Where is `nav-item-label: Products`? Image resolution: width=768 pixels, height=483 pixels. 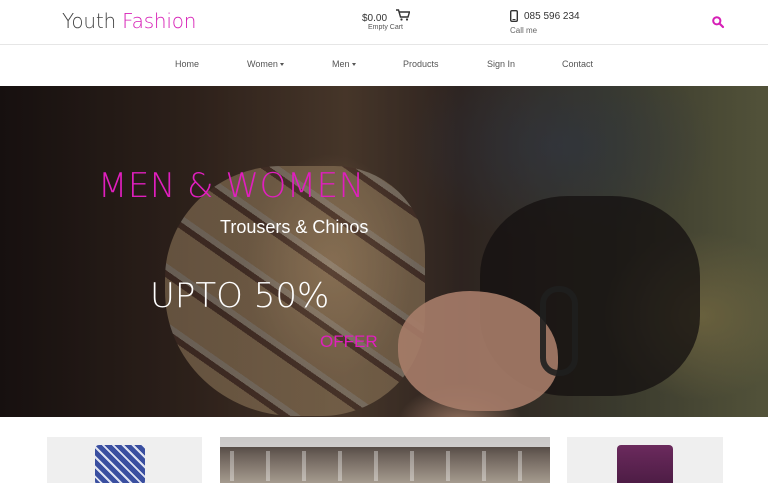
nav-item-label: Products is located at coordinates (421, 64).